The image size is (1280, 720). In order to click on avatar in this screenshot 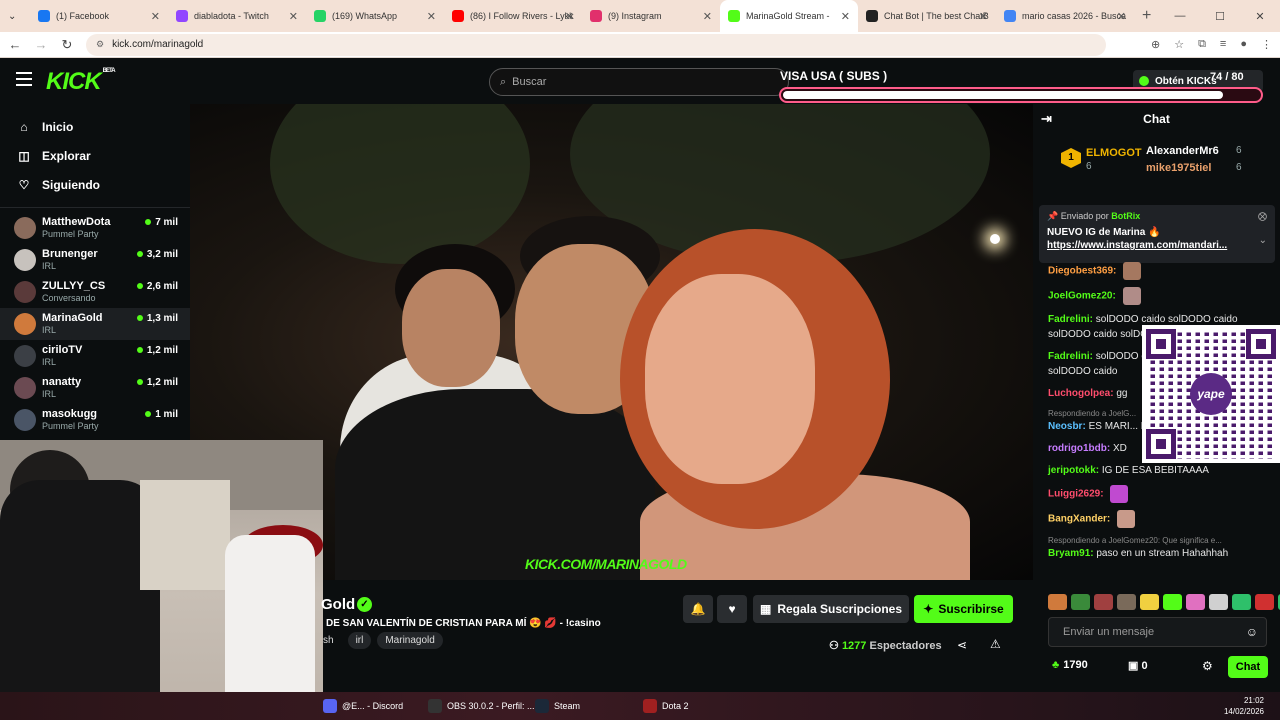, I will do `click(25, 388)`.